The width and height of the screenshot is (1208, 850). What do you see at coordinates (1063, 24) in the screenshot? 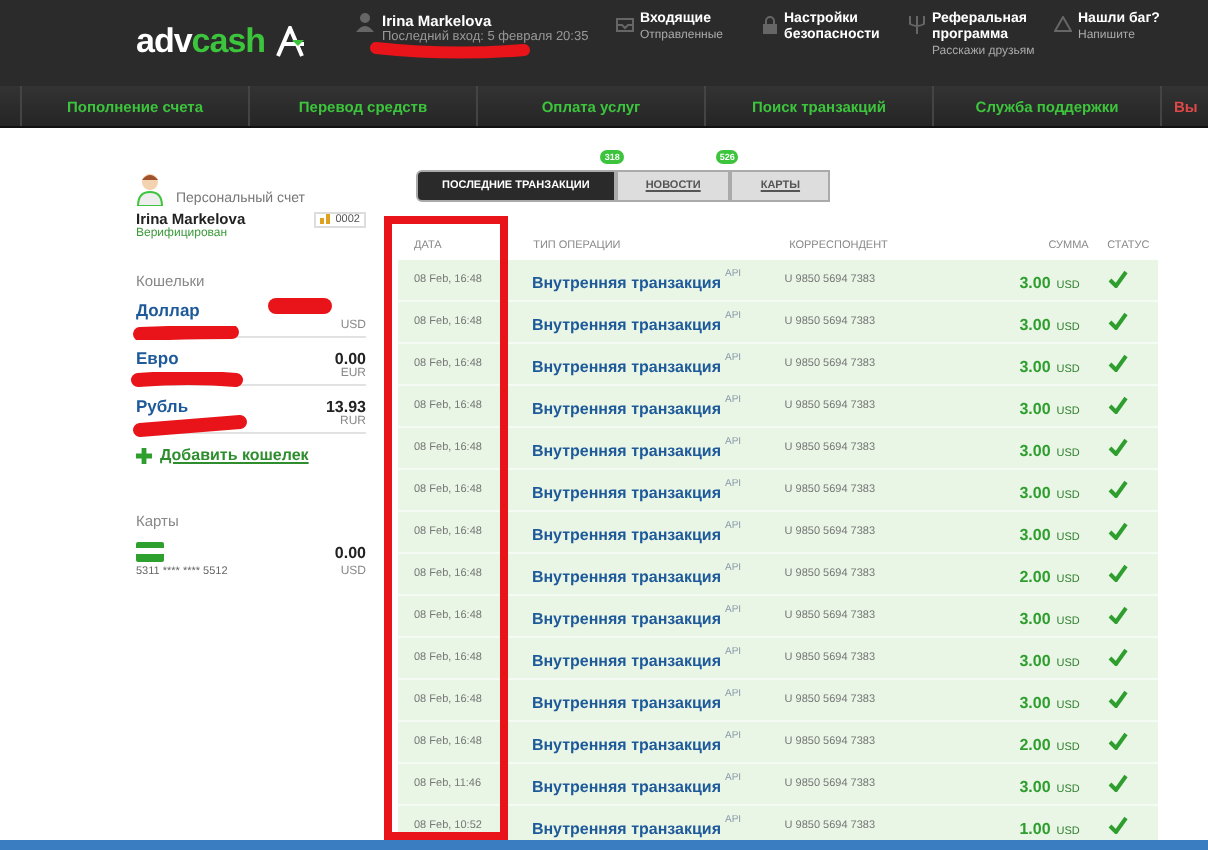
I see `warning-icon` at bounding box center [1063, 24].